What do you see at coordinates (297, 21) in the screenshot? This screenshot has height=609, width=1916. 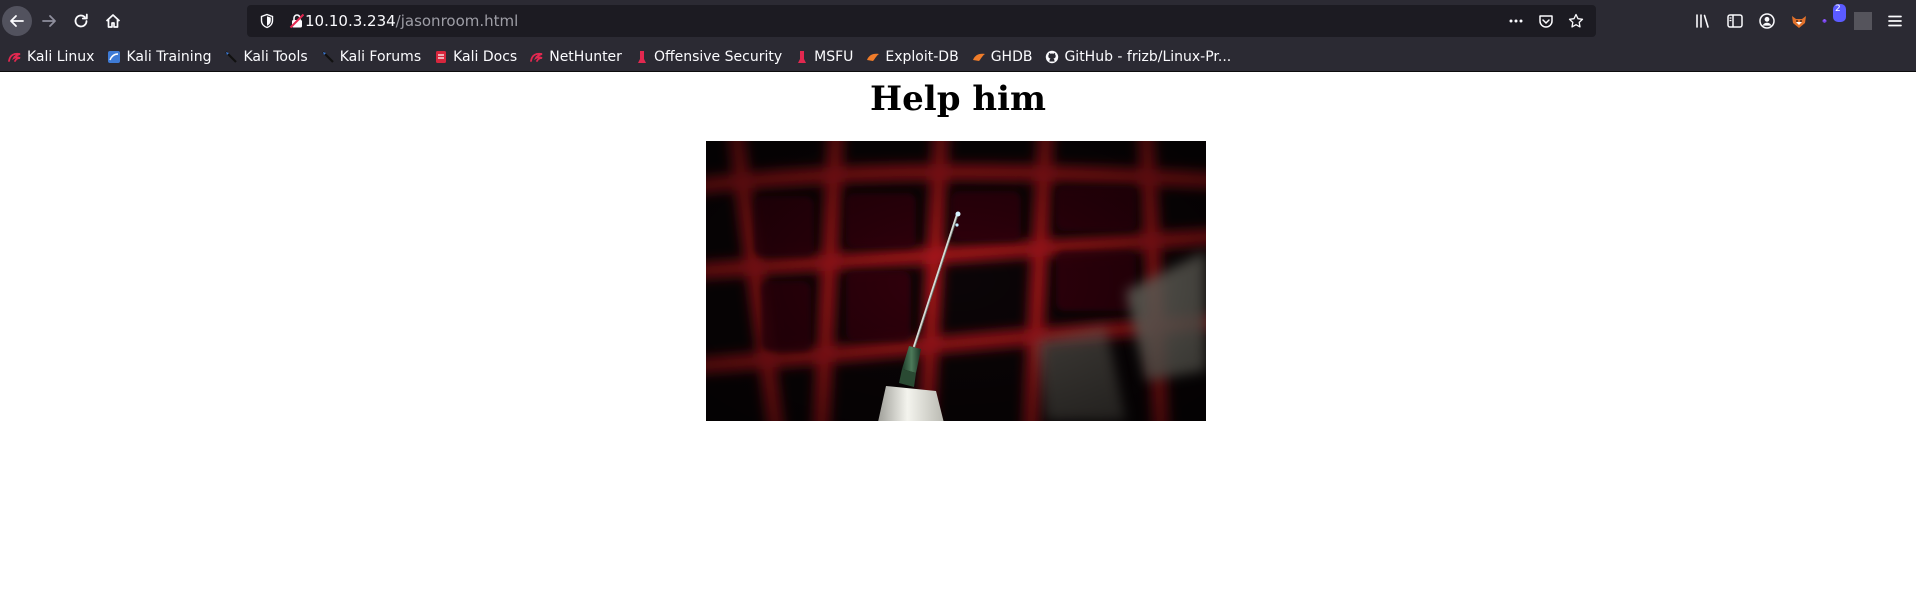 I see `insecure-lock-icon` at bounding box center [297, 21].